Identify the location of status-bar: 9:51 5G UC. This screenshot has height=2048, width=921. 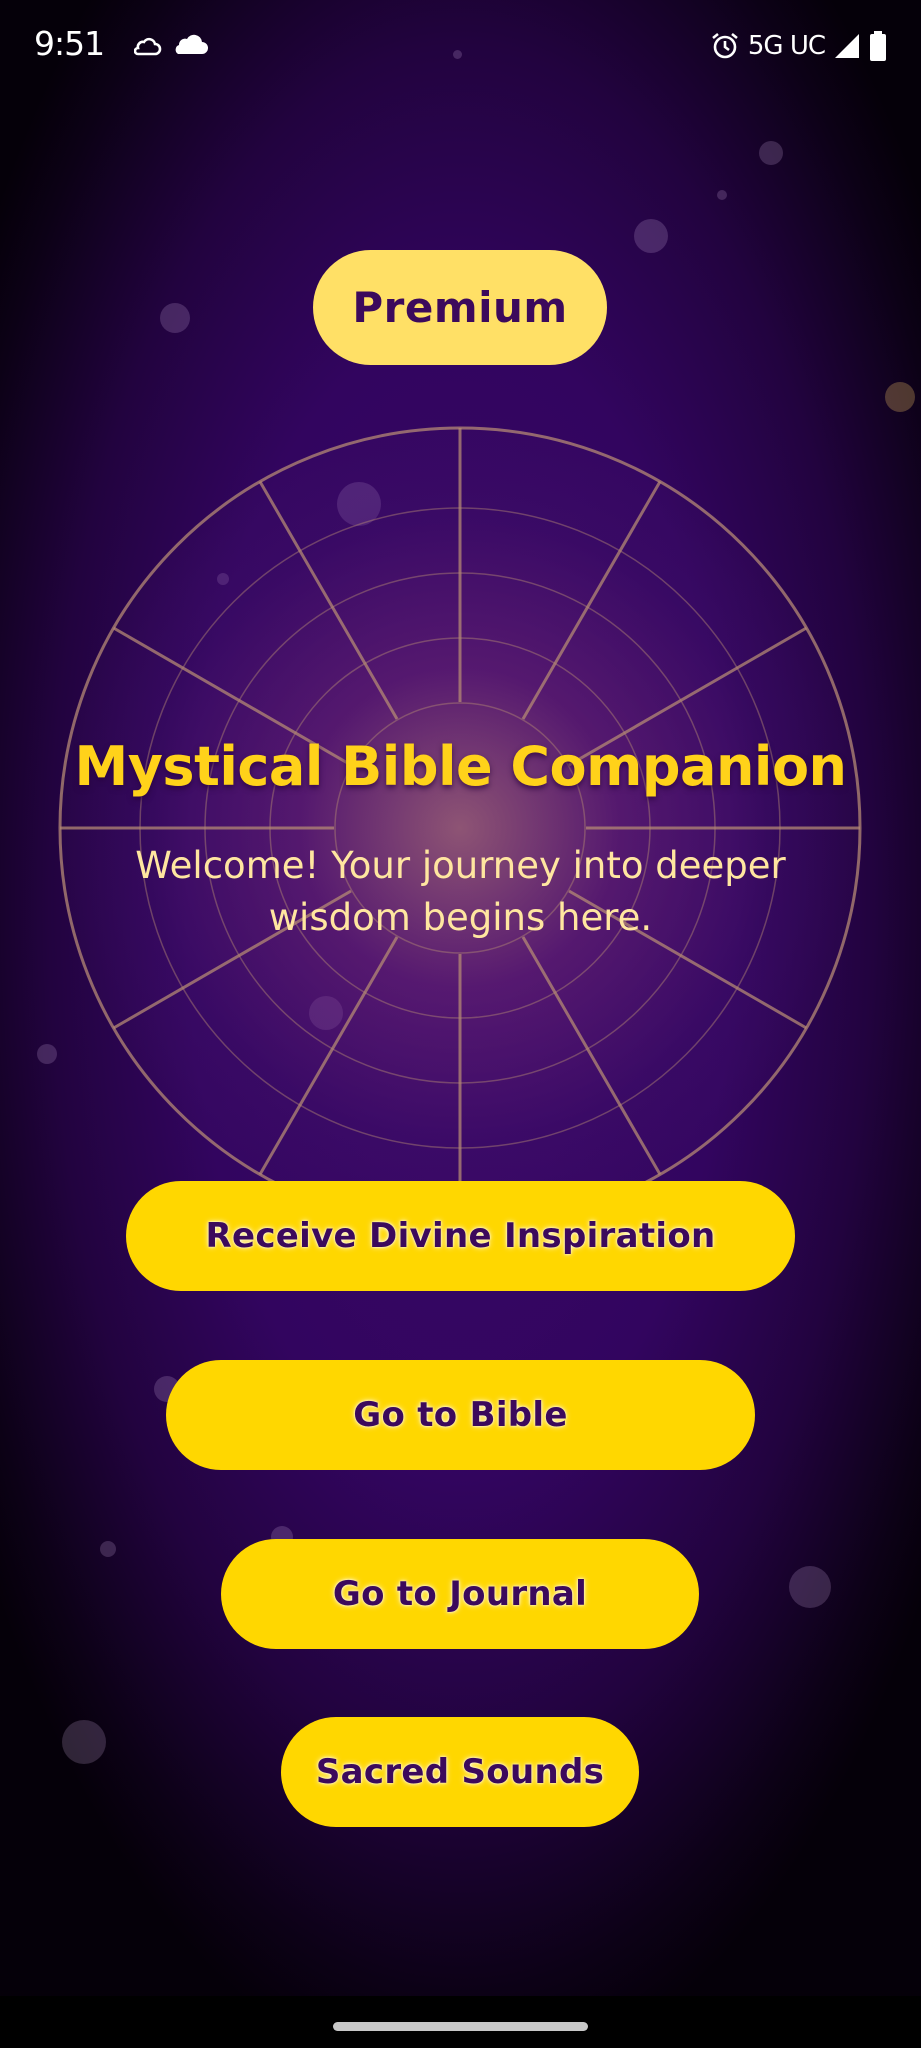
(460, 46).